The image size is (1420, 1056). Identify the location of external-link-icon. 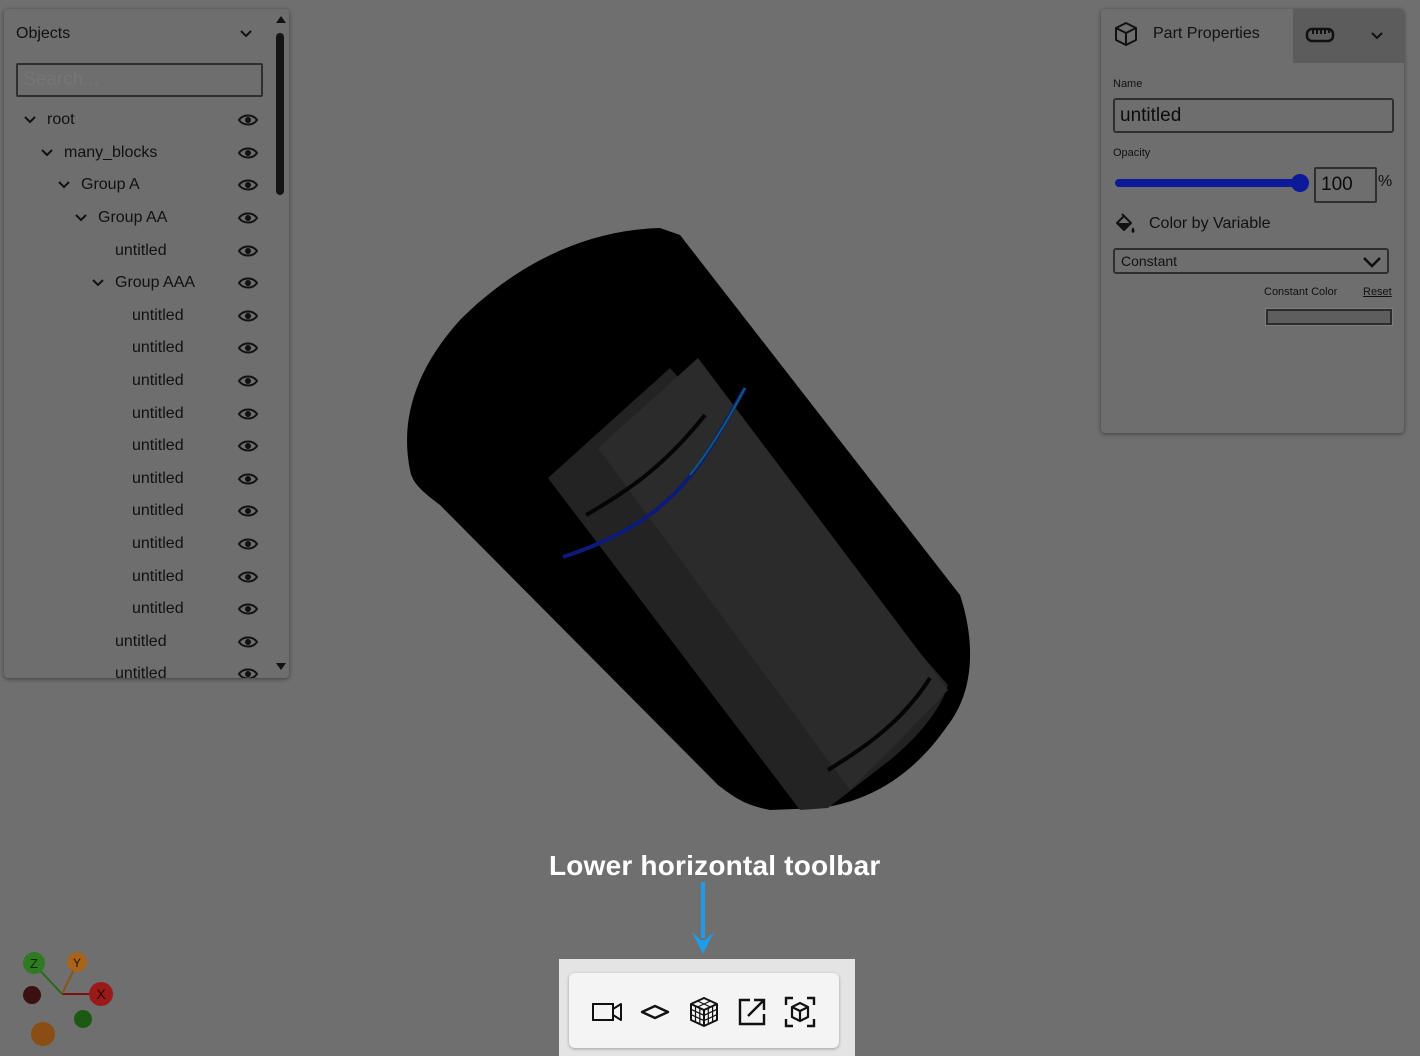
(752, 1012).